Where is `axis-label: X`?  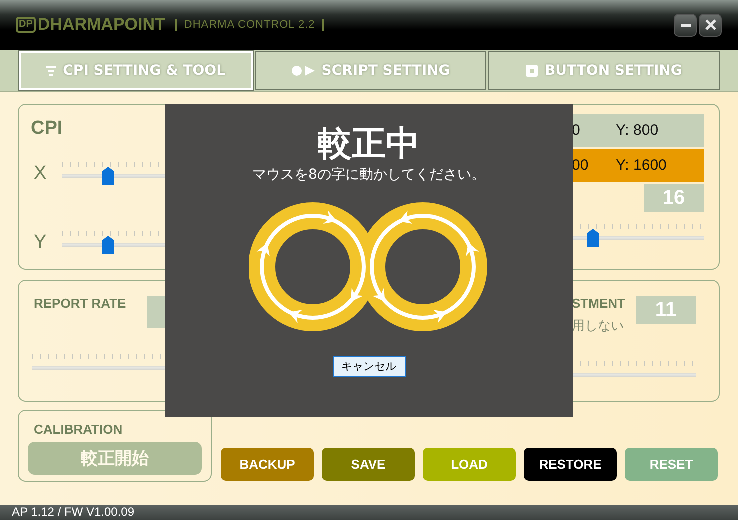
axis-label: X is located at coordinates (40, 174).